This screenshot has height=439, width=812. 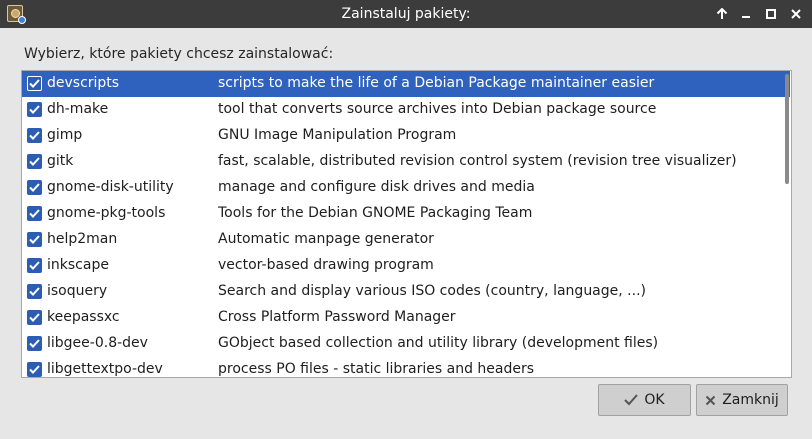 What do you see at coordinates (337, 317) in the screenshot?
I see `package-description: Cross Platform Password Manager` at bounding box center [337, 317].